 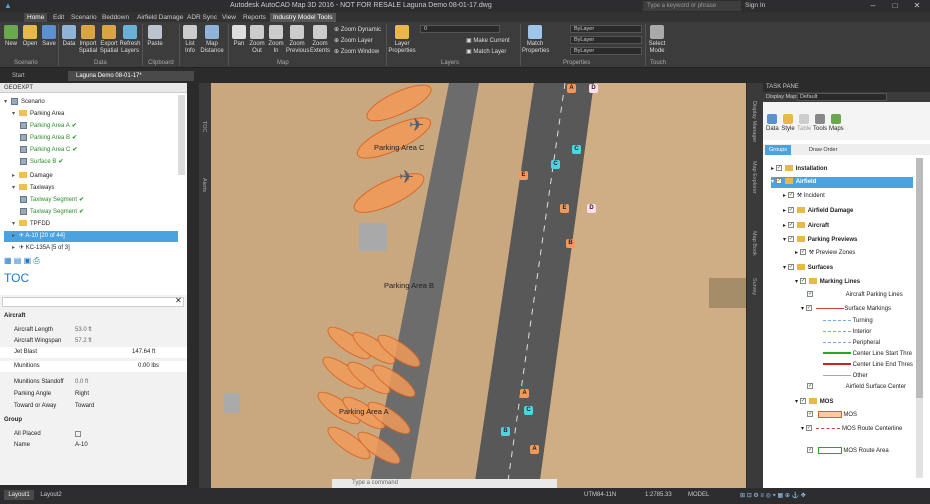 What do you see at coordinates (8, 5) in the screenshot?
I see `app-logo-icon: ▲` at bounding box center [8, 5].